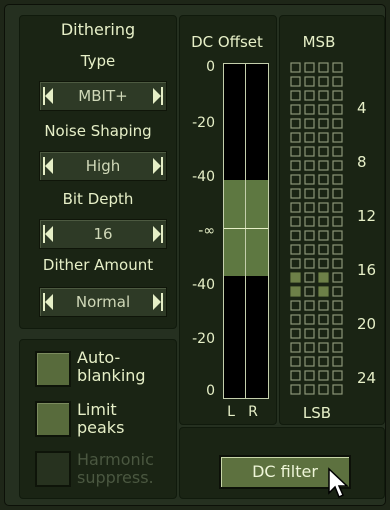 Image resolution: width=390 pixels, height=510 pixels. I want to click on noise-shaping-label: Noise Shaping, so click(98, 131).